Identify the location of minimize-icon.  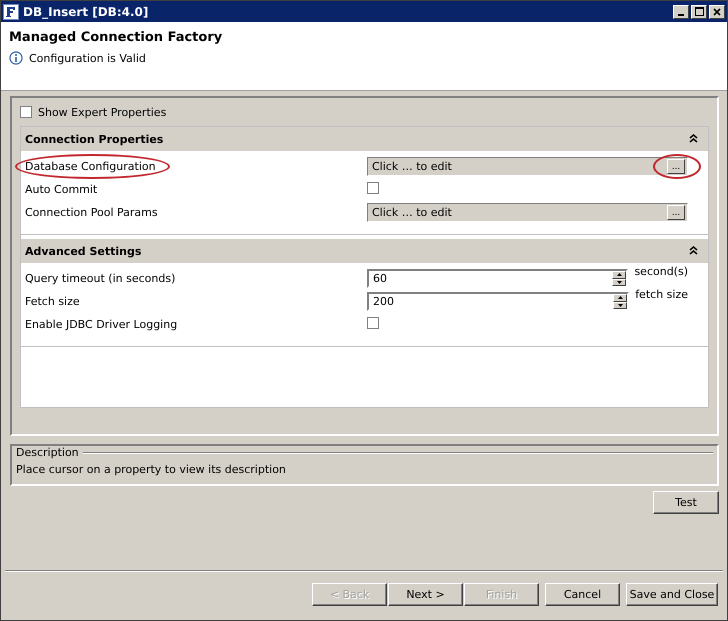
(681, 15).